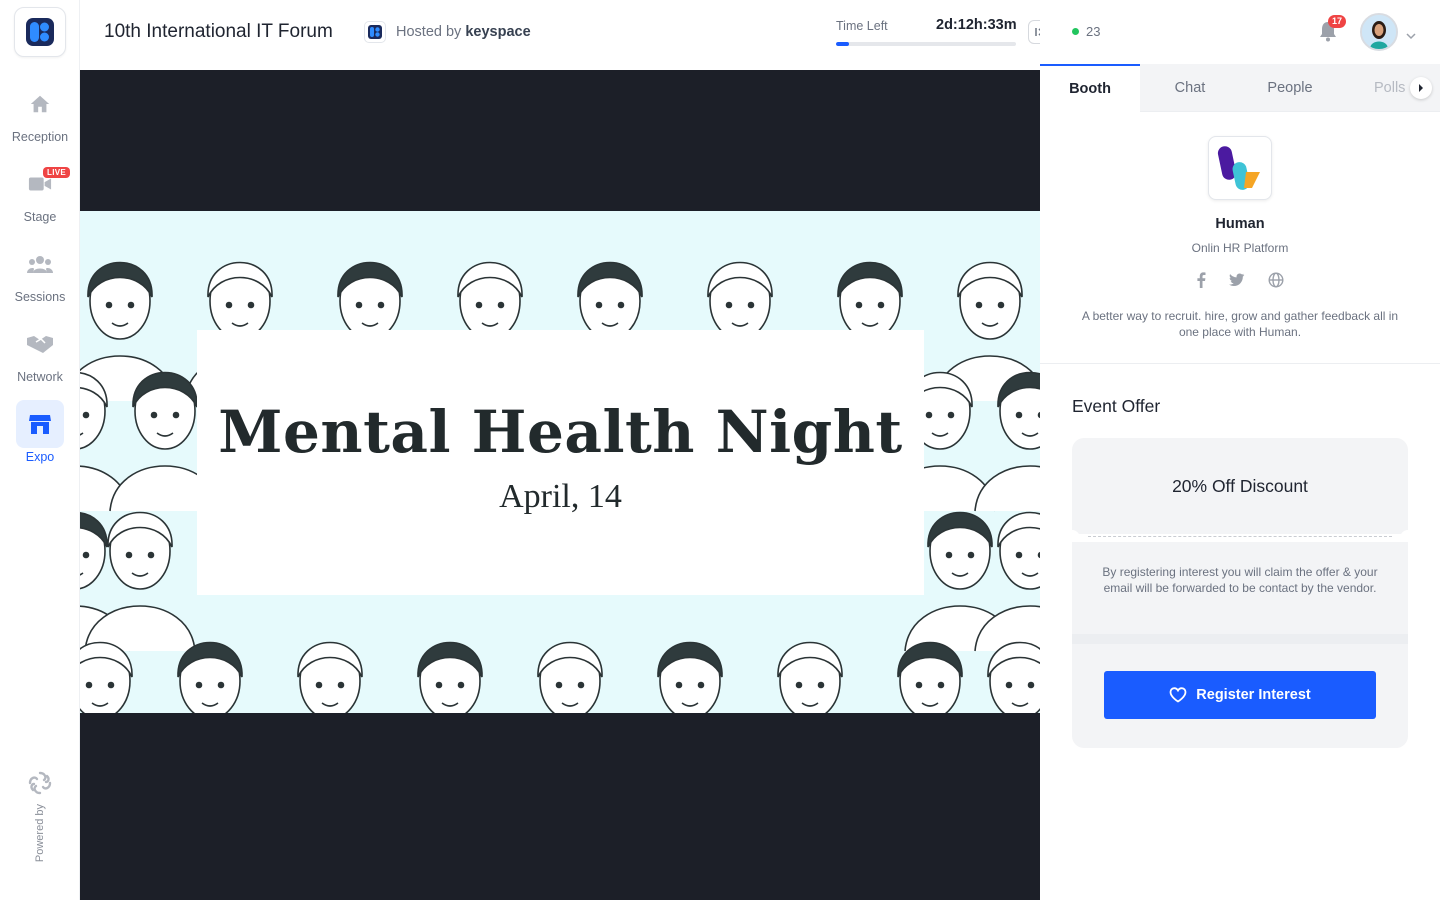 The width and height of the screenshot is (1440, 900). What do you see at coordinates (40, 264) in the screenshot?
I see `users-group-icon` at bounding box center [40, 264].